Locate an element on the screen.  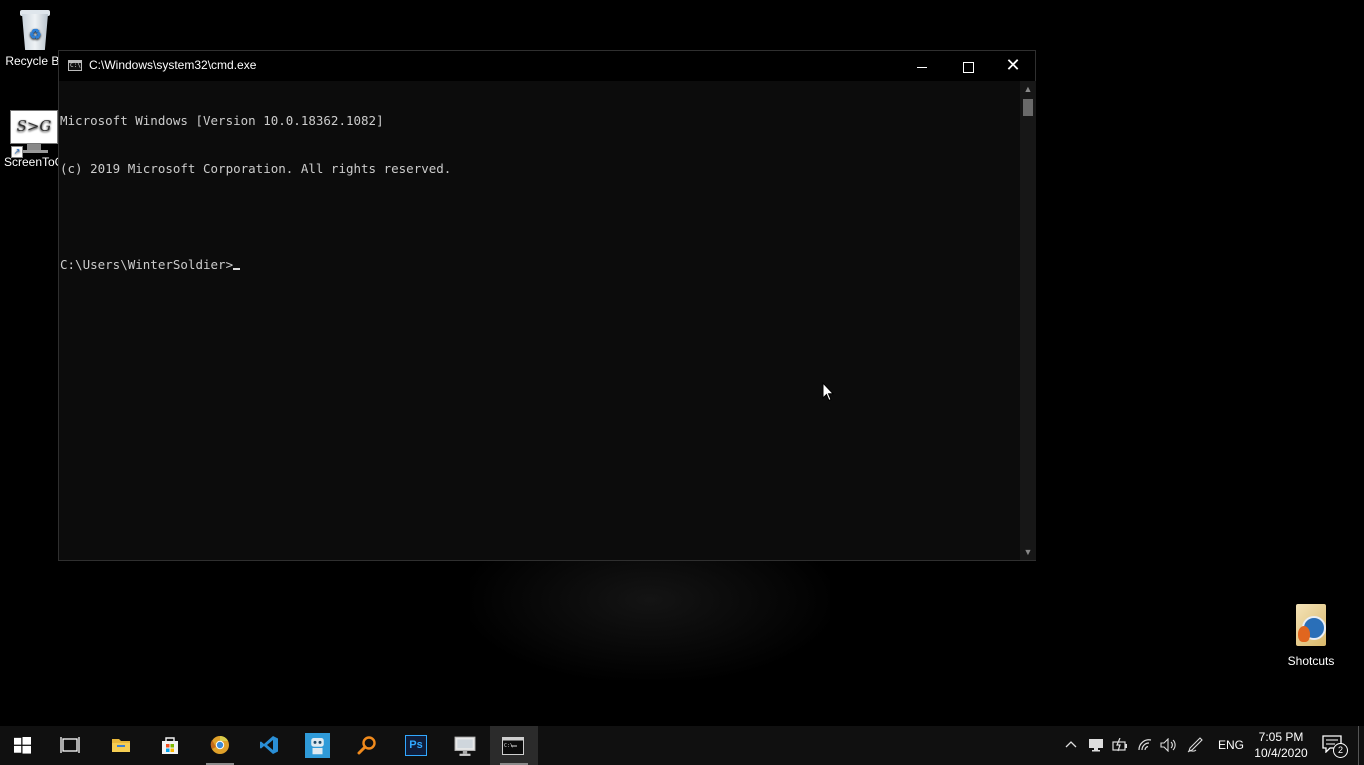
prompt-text: C:\Users\WinterSoldier> is located at coordinates (147, 264).